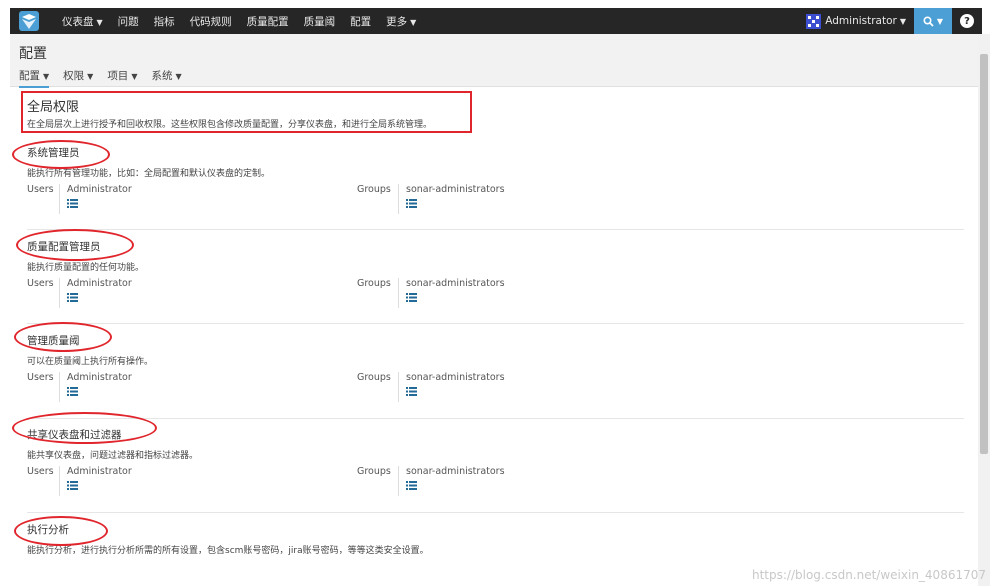 This screenshot has height=586, width=994. What do you see at coordinates (268, 21) in the screenshot?
I see `nav-quality-profiles: 质量配置` at bounding box center [268, 21].